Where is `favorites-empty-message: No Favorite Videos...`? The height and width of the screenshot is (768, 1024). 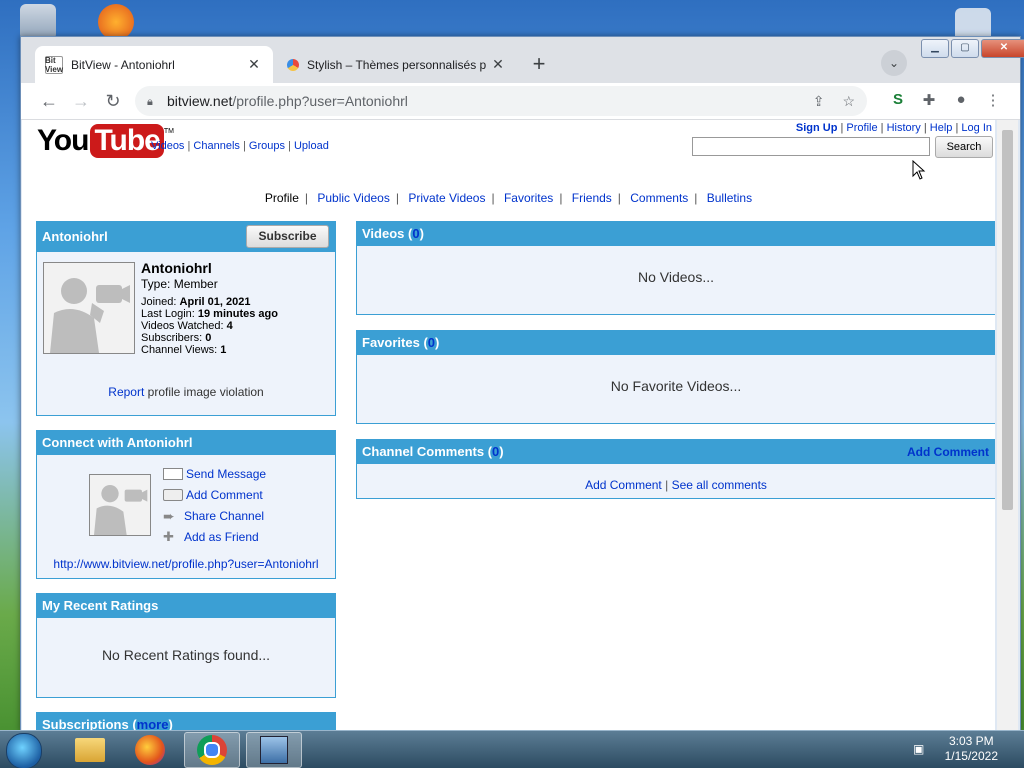 favorites-empty-message: No Favorite Videos... is located at coordinates (676, 386).